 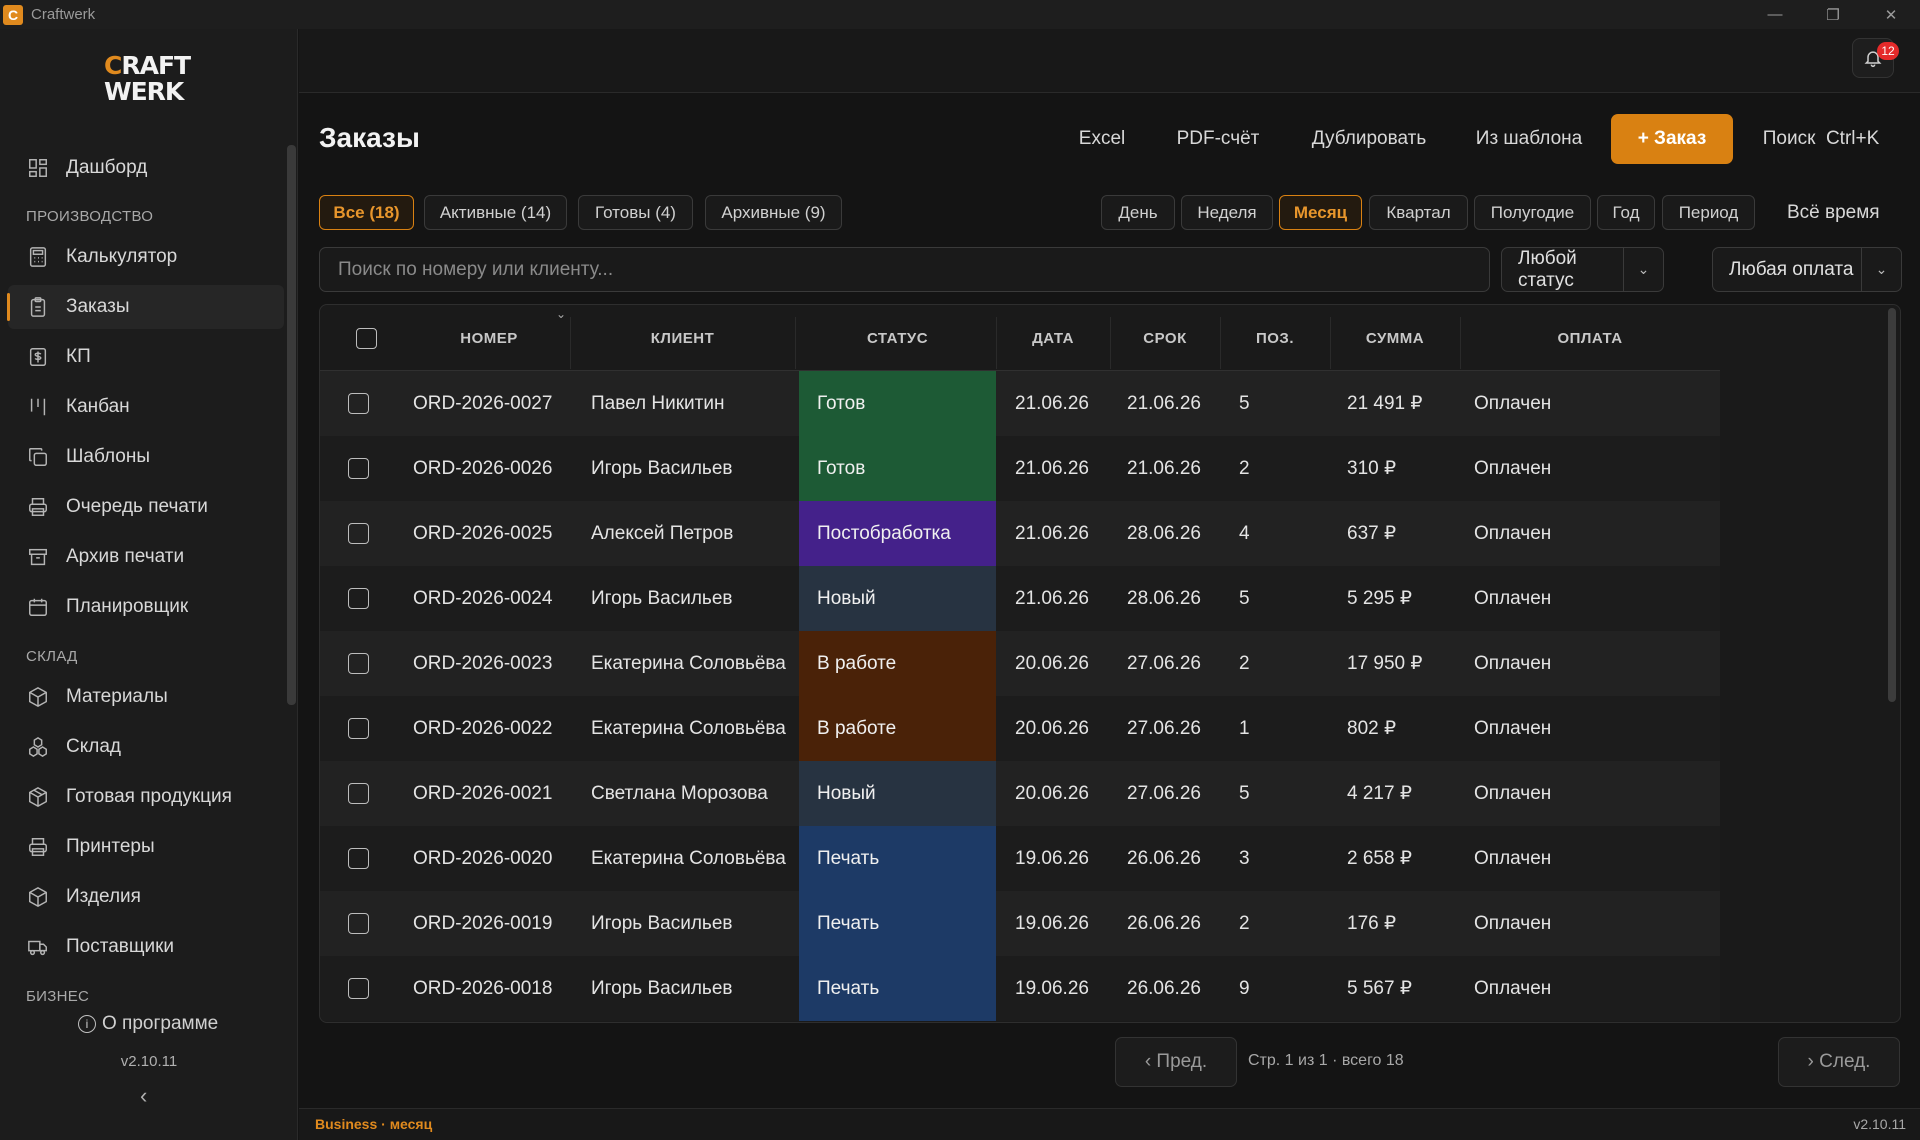 What do you see at coordinates (38, 357) in the screenshot?
I see `dollar-doc-icon` at bounding box center [38, 357].